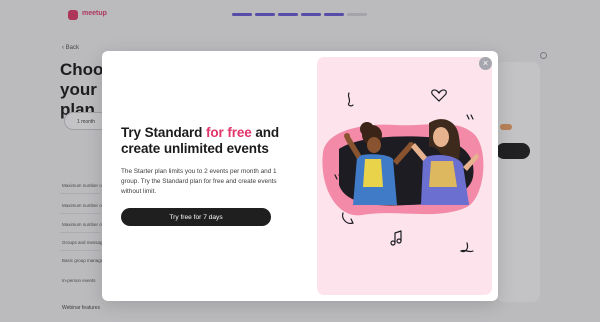  I want to click on dancing-people-illustration, so click(403, 171).